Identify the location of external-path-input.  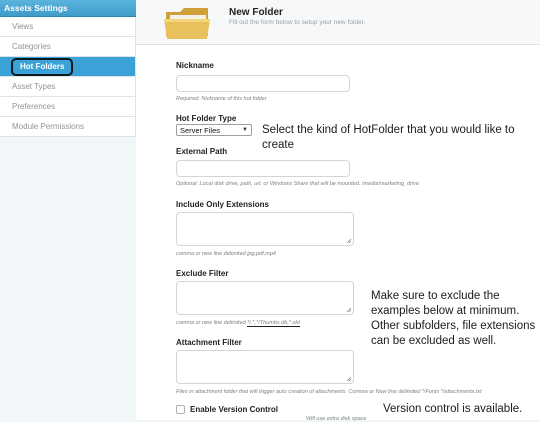
(263, 168).